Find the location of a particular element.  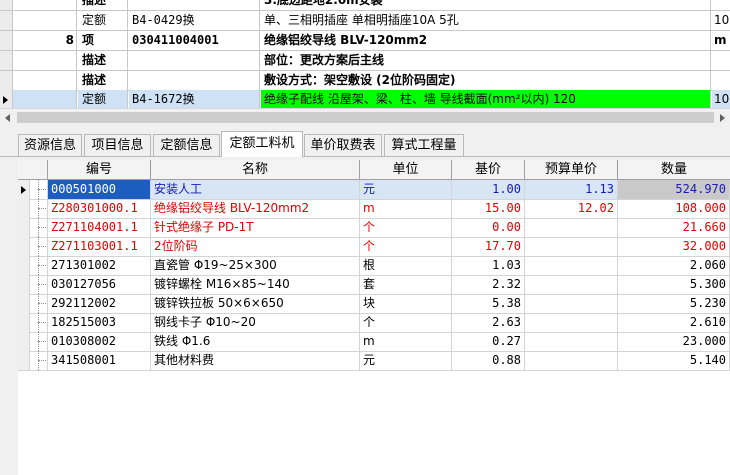

material-code: 271301002 is located at coordinates (99, 265).